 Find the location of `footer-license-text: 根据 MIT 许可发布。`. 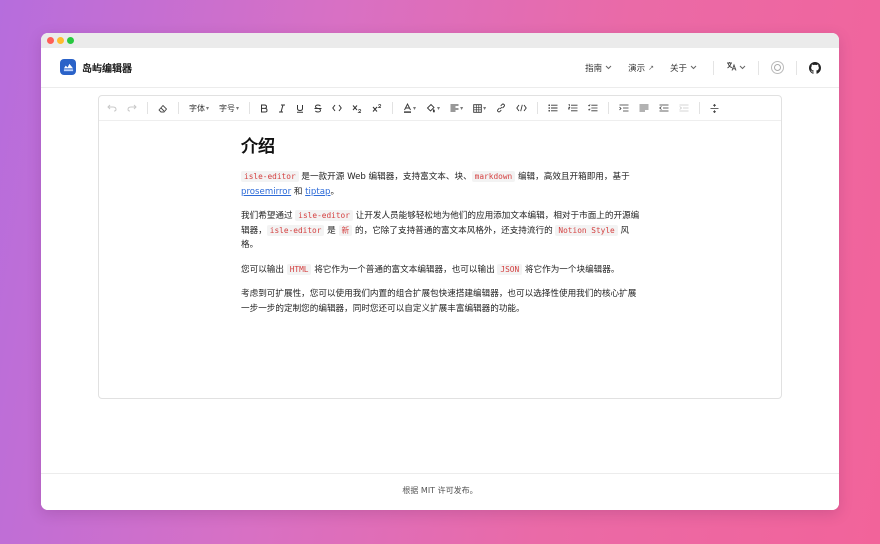

footer-license-text: 根据 MIT 许可发布。 is located at coordinates (440, 490).